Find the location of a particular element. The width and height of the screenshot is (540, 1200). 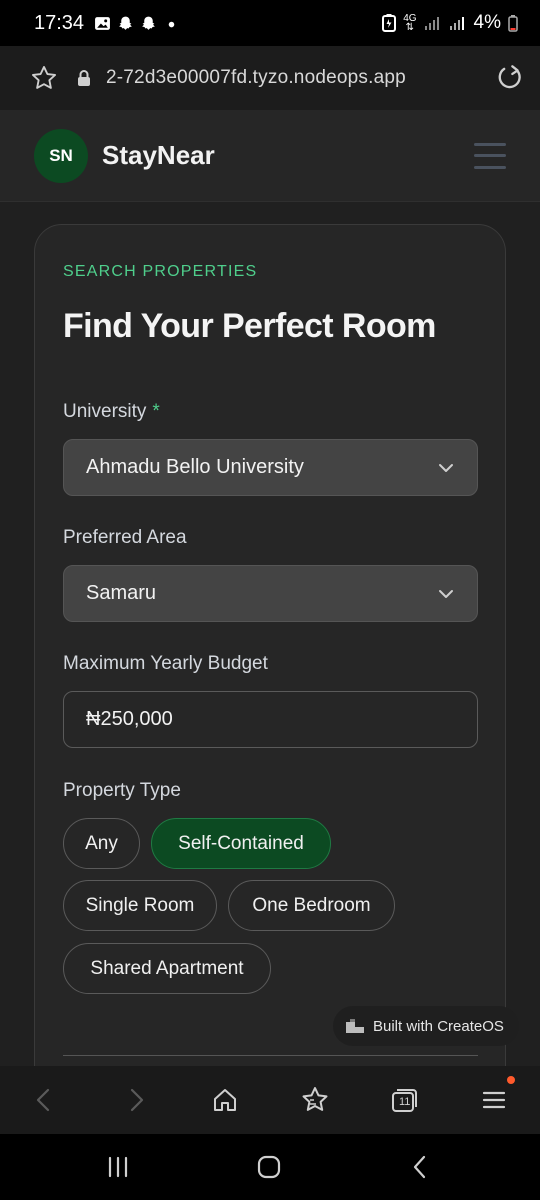

home-icon is located at coordinates (225, 1100).